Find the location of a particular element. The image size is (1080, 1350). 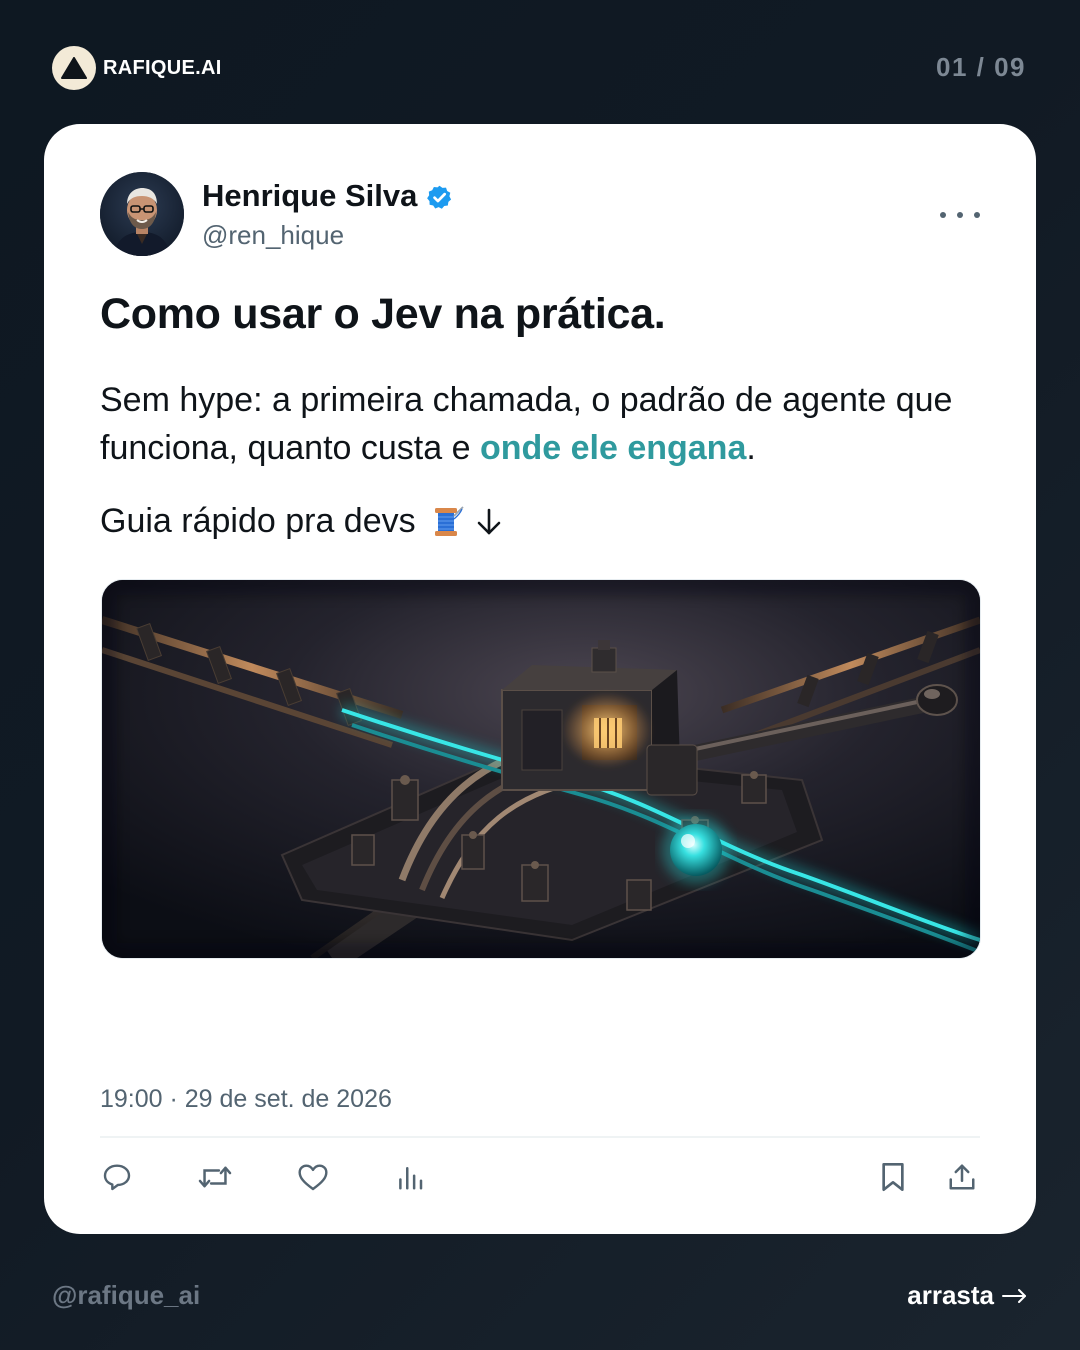

verified-badge-icon is located at coordinates (439, 196).